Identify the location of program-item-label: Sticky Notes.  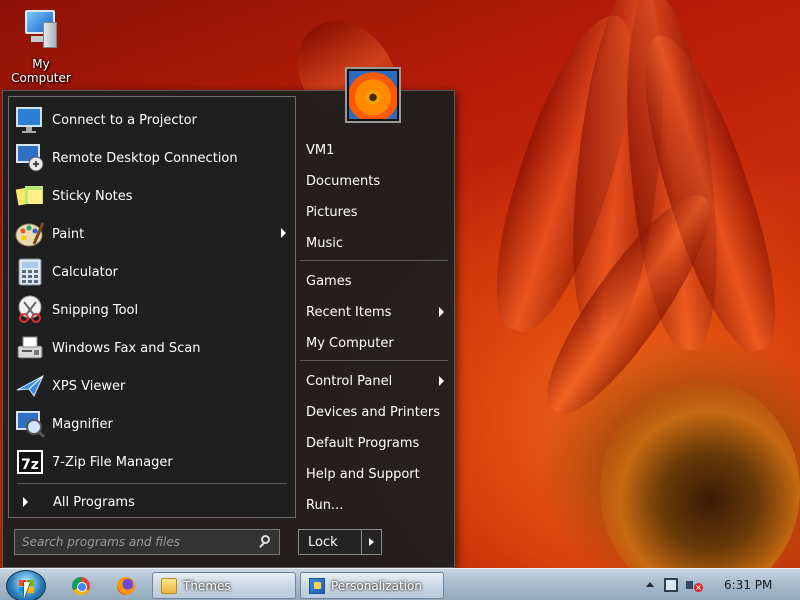
(92, 196).